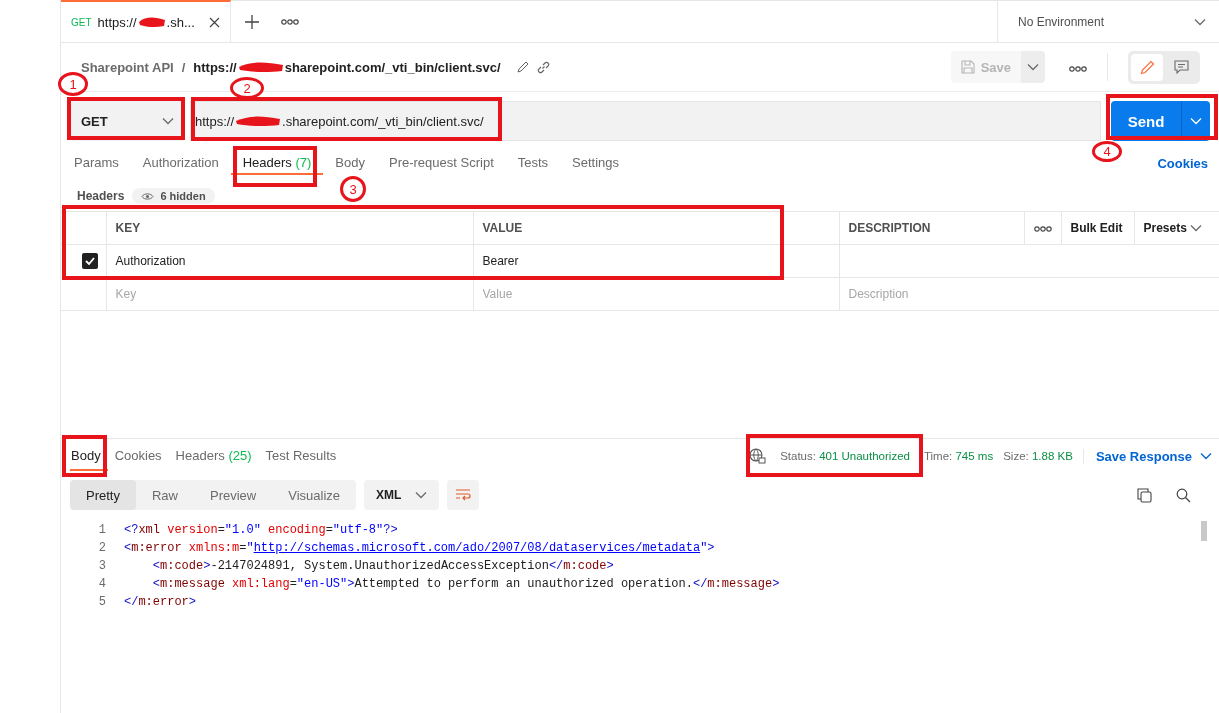  I want to click on checkmark-icon, so click(90, 261).